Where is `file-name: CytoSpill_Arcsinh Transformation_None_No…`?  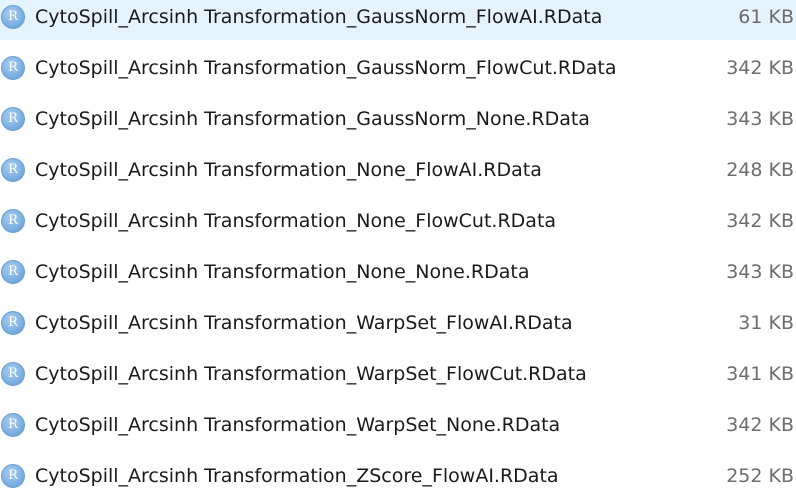
file-name: CytoSpill_Arcsinh Transformation_None_No… is located at coordinates (282, 272).